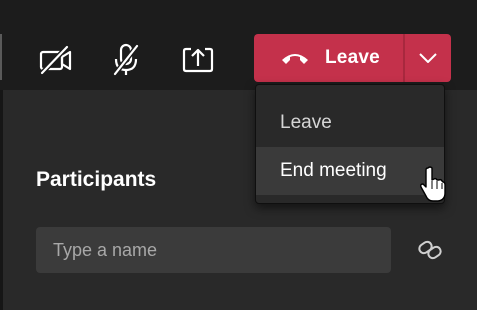  What do you see at coordinates (96, 179) in the screenshot?
I see `panel-title: Participants` at bounding box center [96, 179].